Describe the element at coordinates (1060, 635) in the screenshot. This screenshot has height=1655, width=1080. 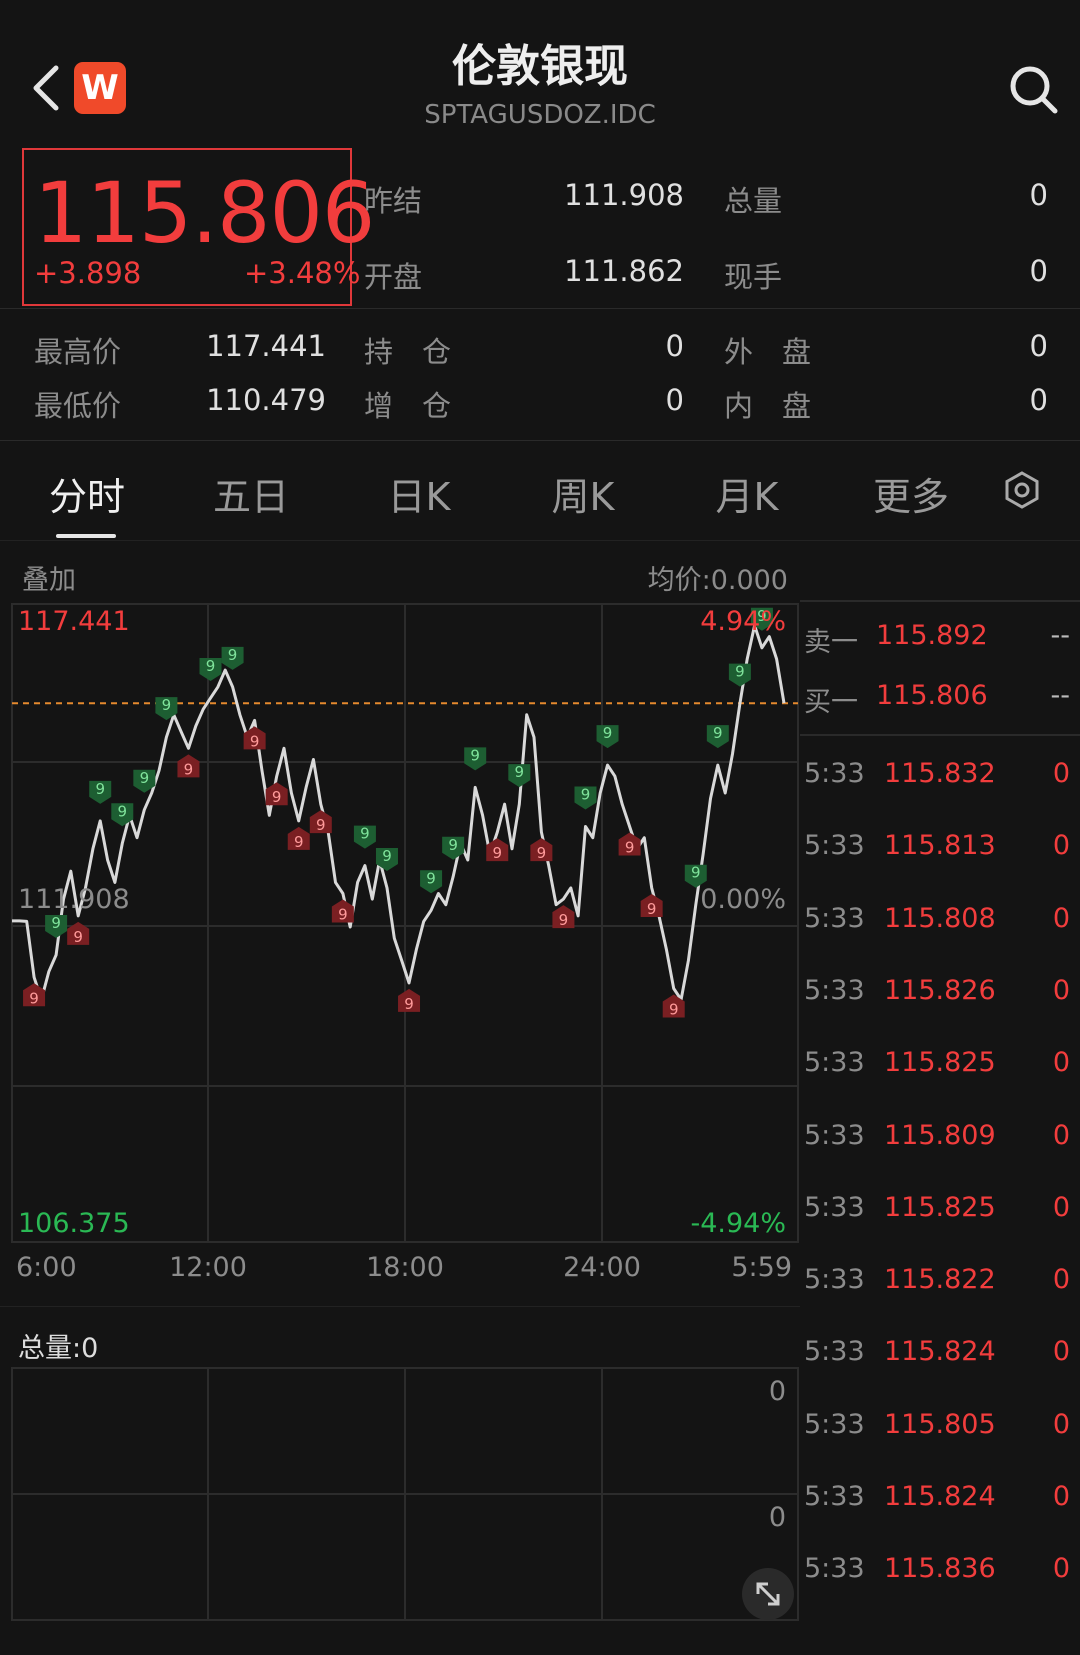
I see `ask1-volume: --` at that location.